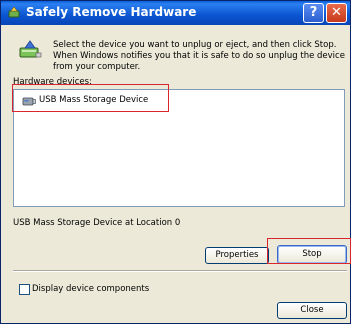  What do you see at coordinates (237, 255) in the screenshot?
I see `properties-button: Properties` at bounding box center [237, 255].